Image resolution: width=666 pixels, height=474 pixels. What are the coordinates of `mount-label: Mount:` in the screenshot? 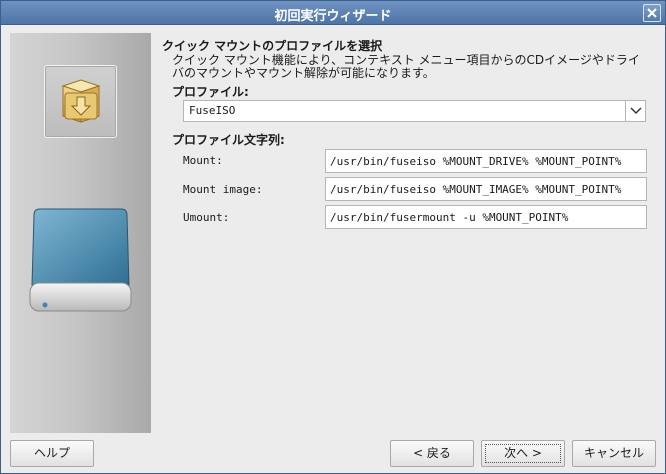 It's located at (203, 160).